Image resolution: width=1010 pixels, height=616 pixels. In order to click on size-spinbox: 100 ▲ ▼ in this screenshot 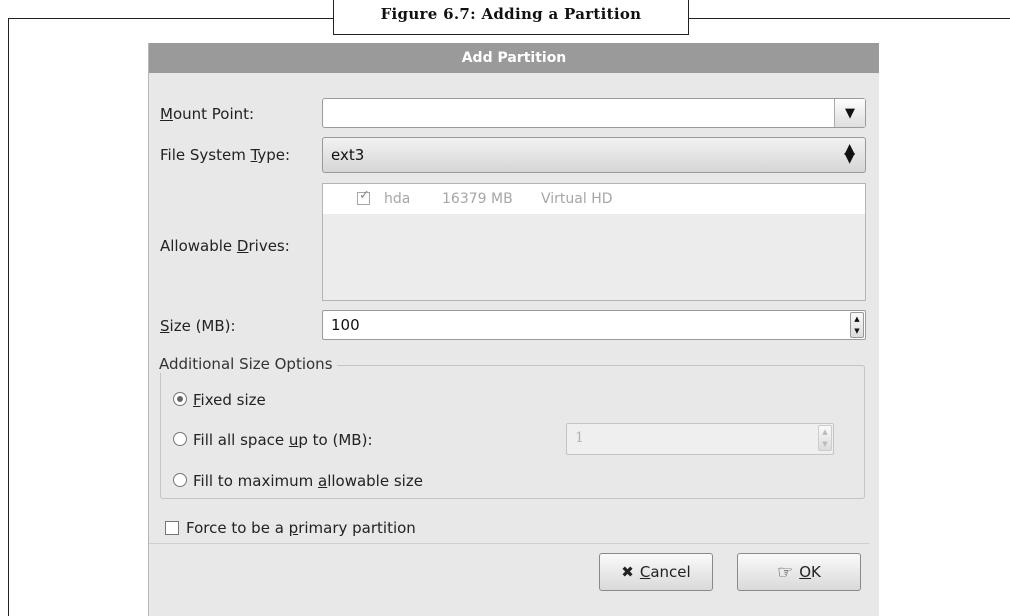, I will do `click(594, 325)`.